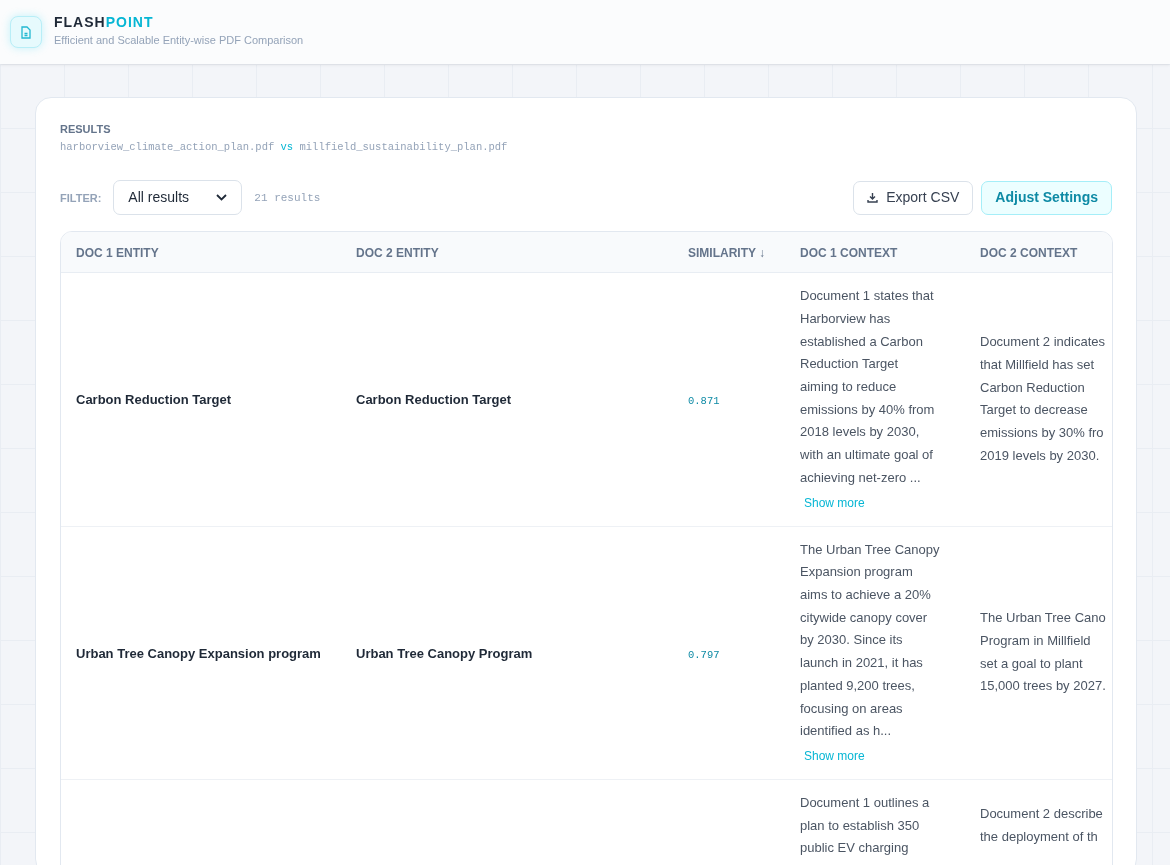 This screenshot has height=865, width=1170. I want to click on context-line: The Urban Tree Canopy, so click(870, 549).